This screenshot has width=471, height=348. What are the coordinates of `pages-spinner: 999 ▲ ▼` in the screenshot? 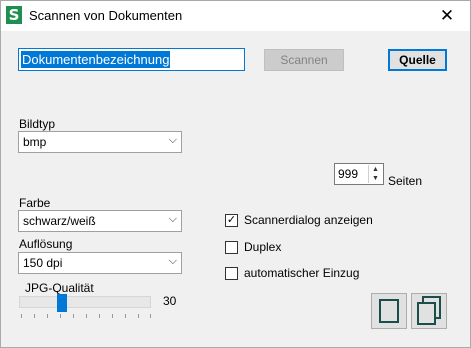 It's located at (359, 174).